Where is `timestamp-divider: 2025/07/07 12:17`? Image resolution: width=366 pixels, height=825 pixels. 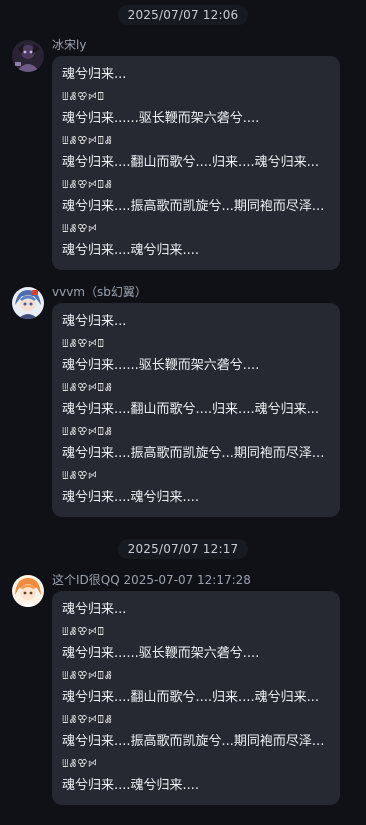
timestamp-divider: 2025/07/07 12:17 is located at coordinates (183, 549).